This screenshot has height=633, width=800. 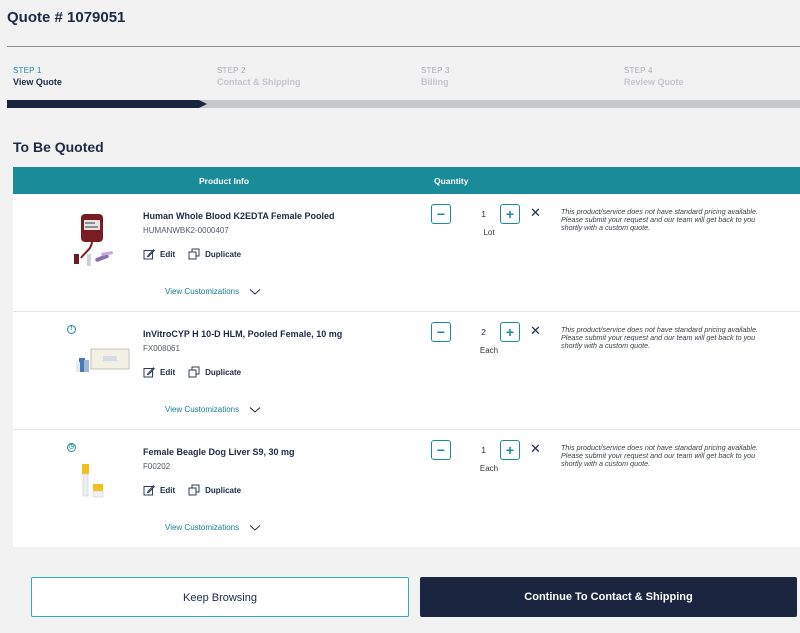 What do you see at coordinates (638, 70) in the screenshot?
I see `step-number: STEP 4` at bounding box center [638, 70].